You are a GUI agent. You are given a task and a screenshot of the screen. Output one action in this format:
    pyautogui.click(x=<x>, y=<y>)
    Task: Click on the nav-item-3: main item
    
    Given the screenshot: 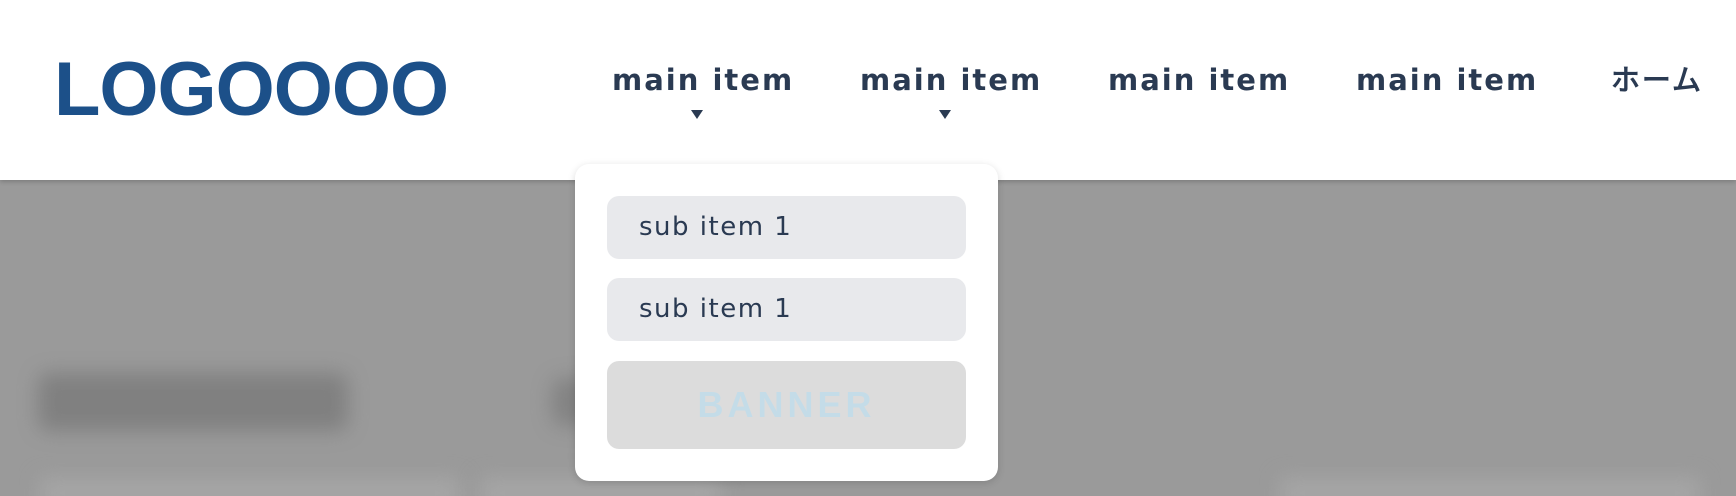 What is the action you would take?
    pyautogui.click(x=1199, y=92)
    